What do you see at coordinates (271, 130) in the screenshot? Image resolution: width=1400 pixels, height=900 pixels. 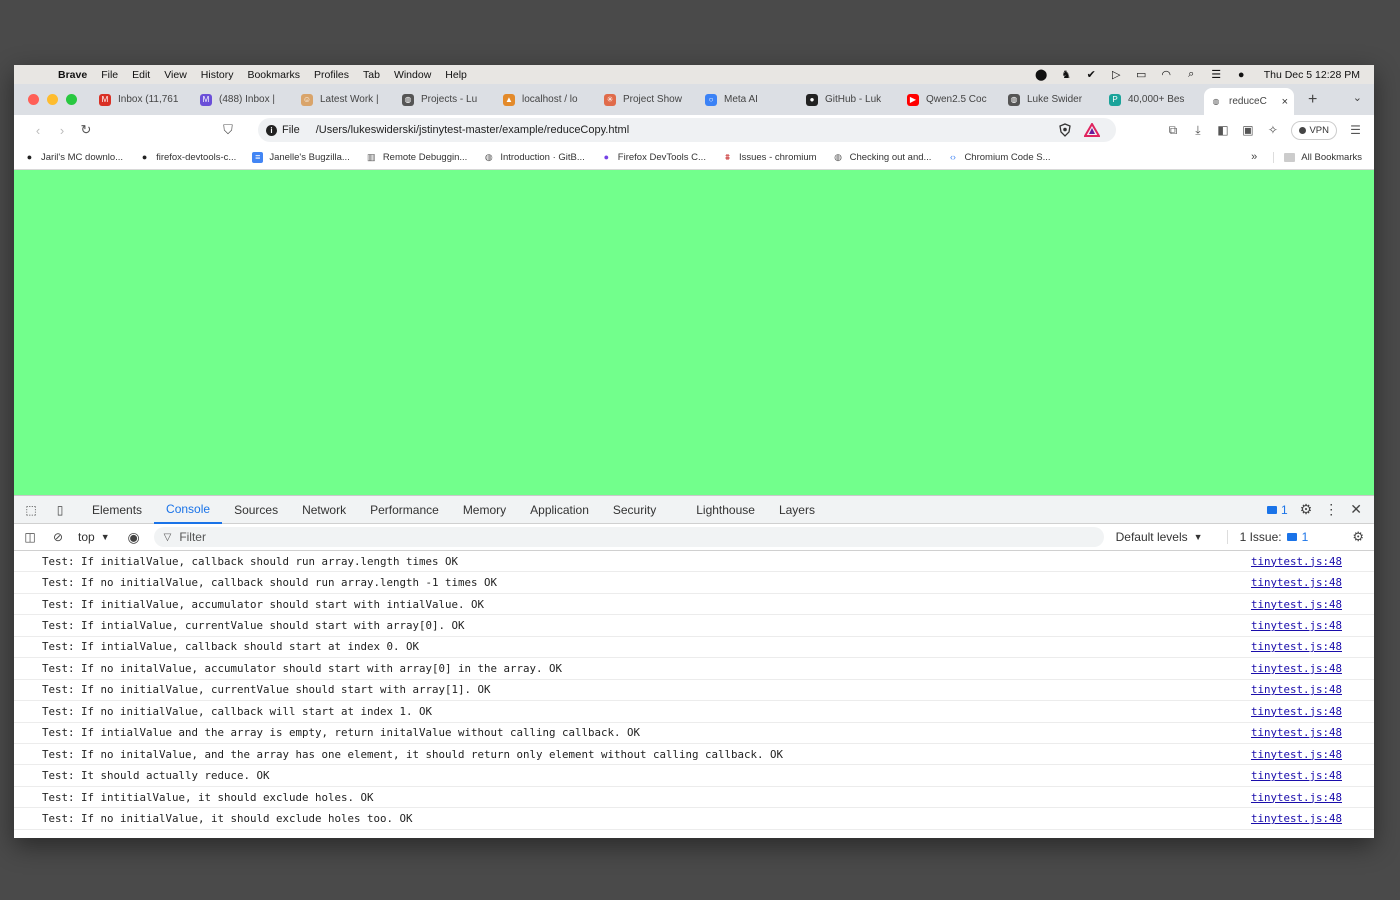 I see `info-icon: i` at bounding box center [271, 130].